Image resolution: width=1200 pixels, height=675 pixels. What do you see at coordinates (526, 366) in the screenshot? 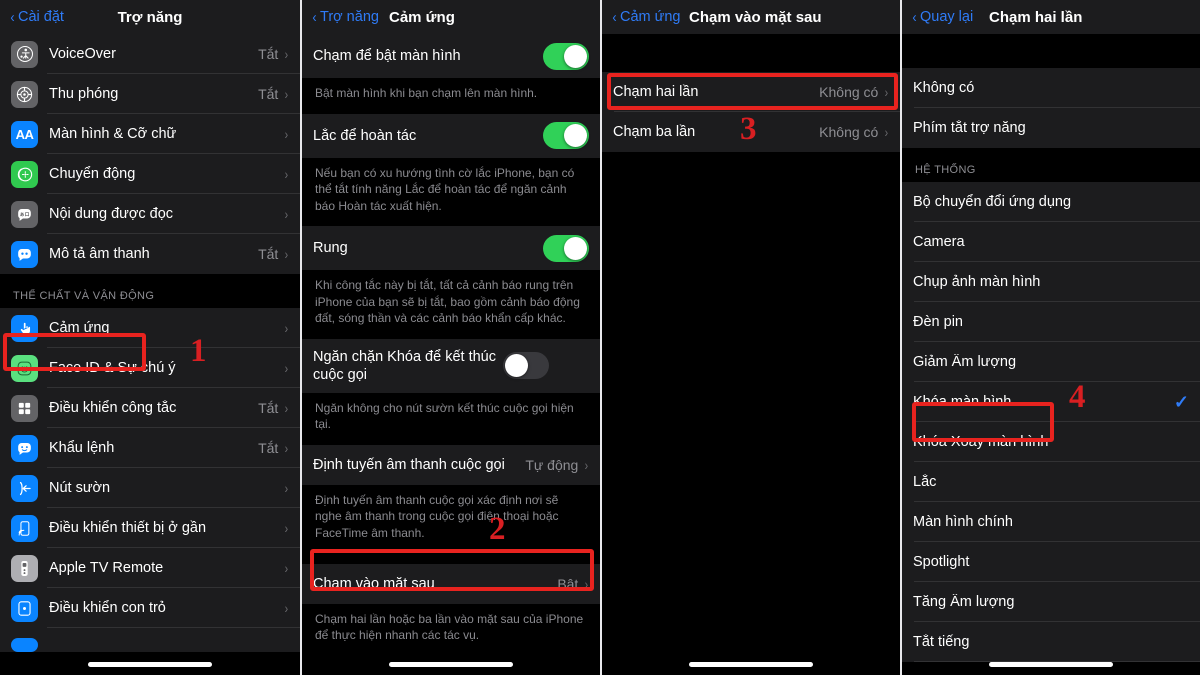
I see `prevent-lock-end-call-toggle` at bounding box center [526, 366].